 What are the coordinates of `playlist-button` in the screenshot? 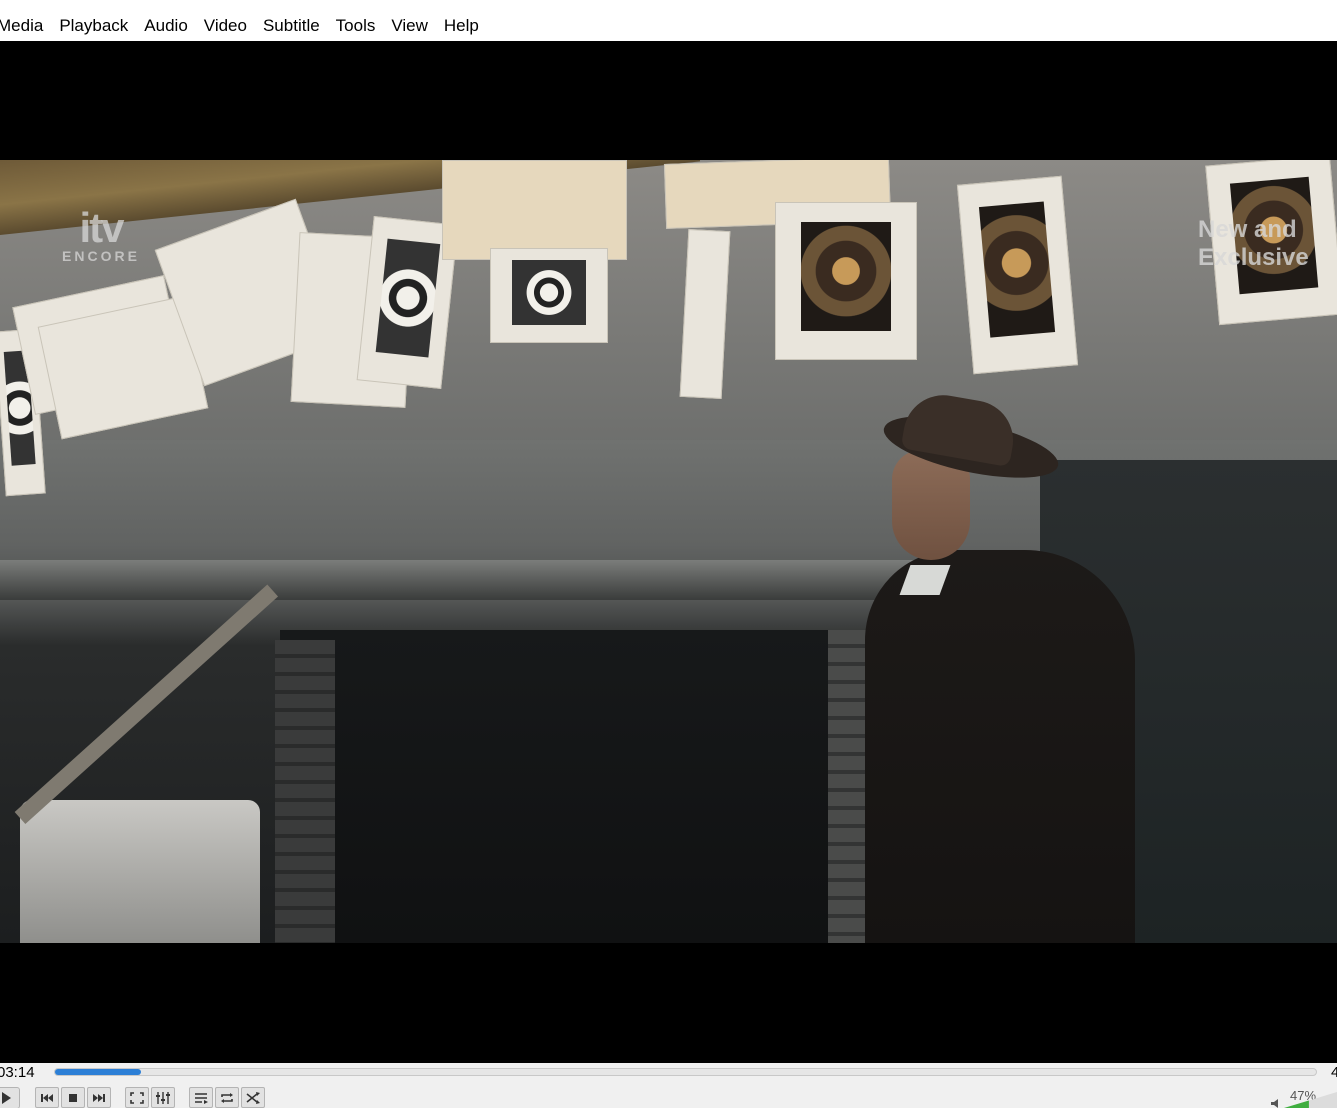 It's located at (201, 1097).